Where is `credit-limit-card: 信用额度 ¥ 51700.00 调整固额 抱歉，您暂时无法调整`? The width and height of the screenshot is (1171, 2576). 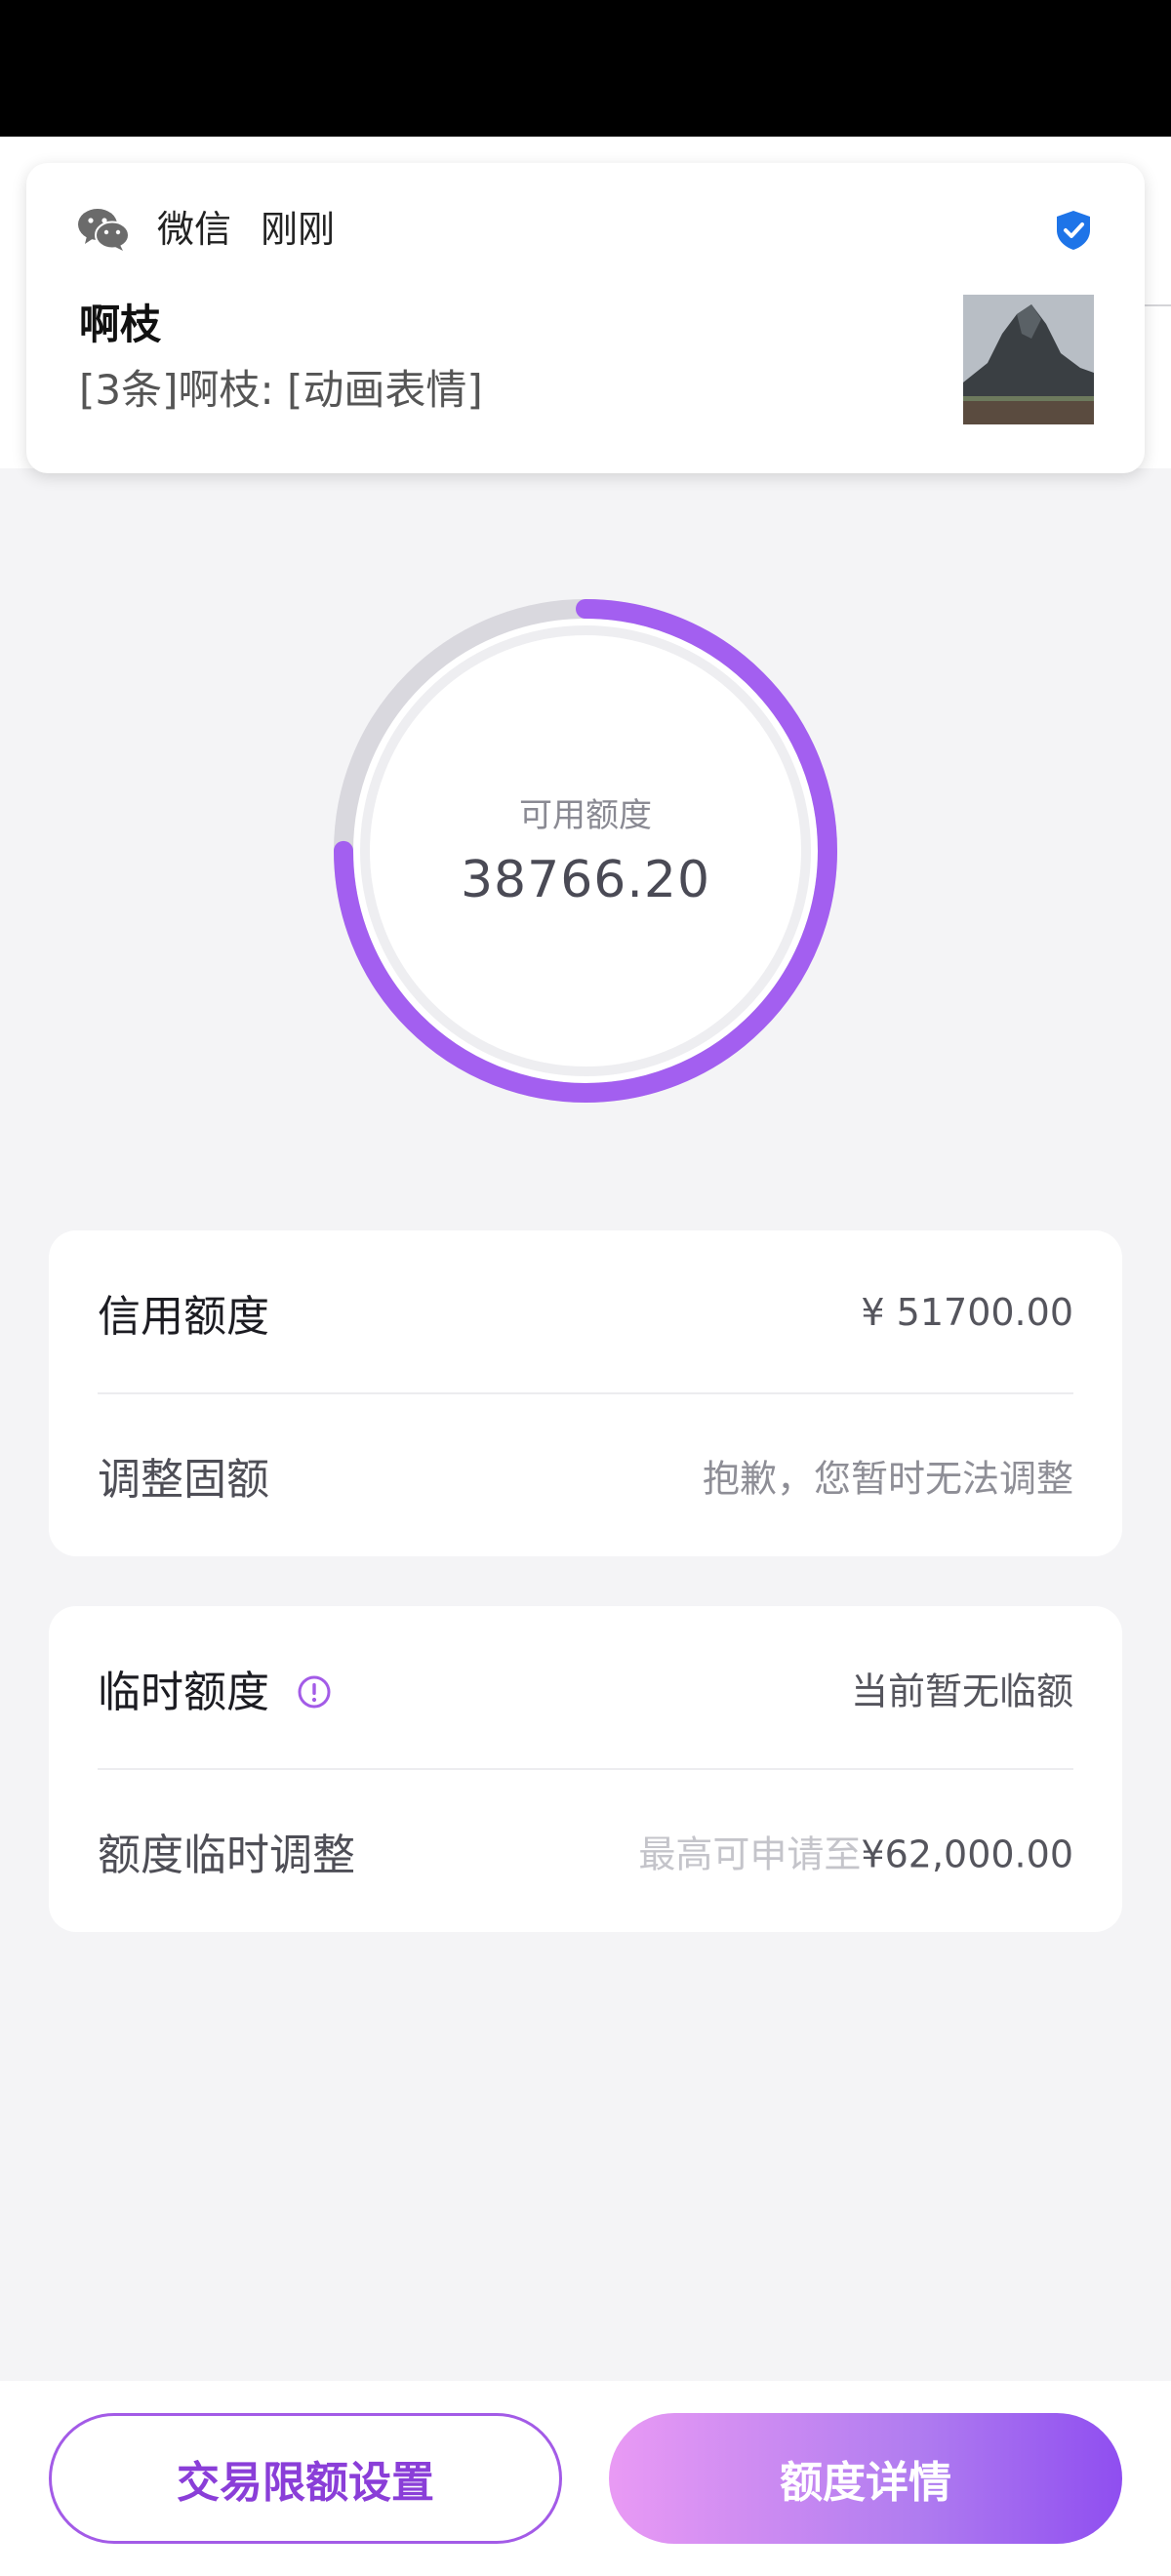
credit-limit-card: 信用额度 ¥ 51700.00 调整固额 抱歉，您暂时无法调整 is located at coordinates (585, 1393).